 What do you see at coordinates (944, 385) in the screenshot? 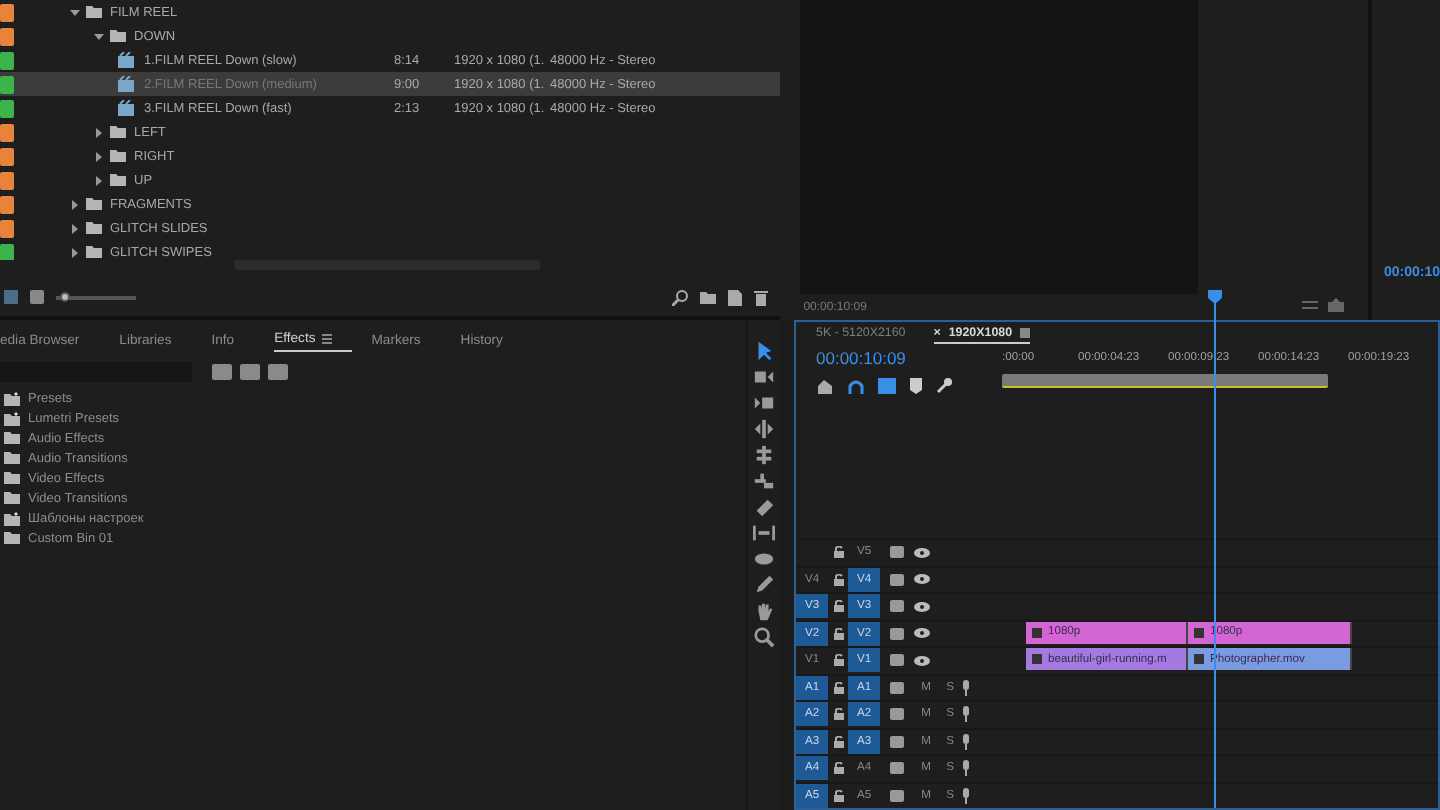
I see `wrench-icon` at bounding box center [944, 385].